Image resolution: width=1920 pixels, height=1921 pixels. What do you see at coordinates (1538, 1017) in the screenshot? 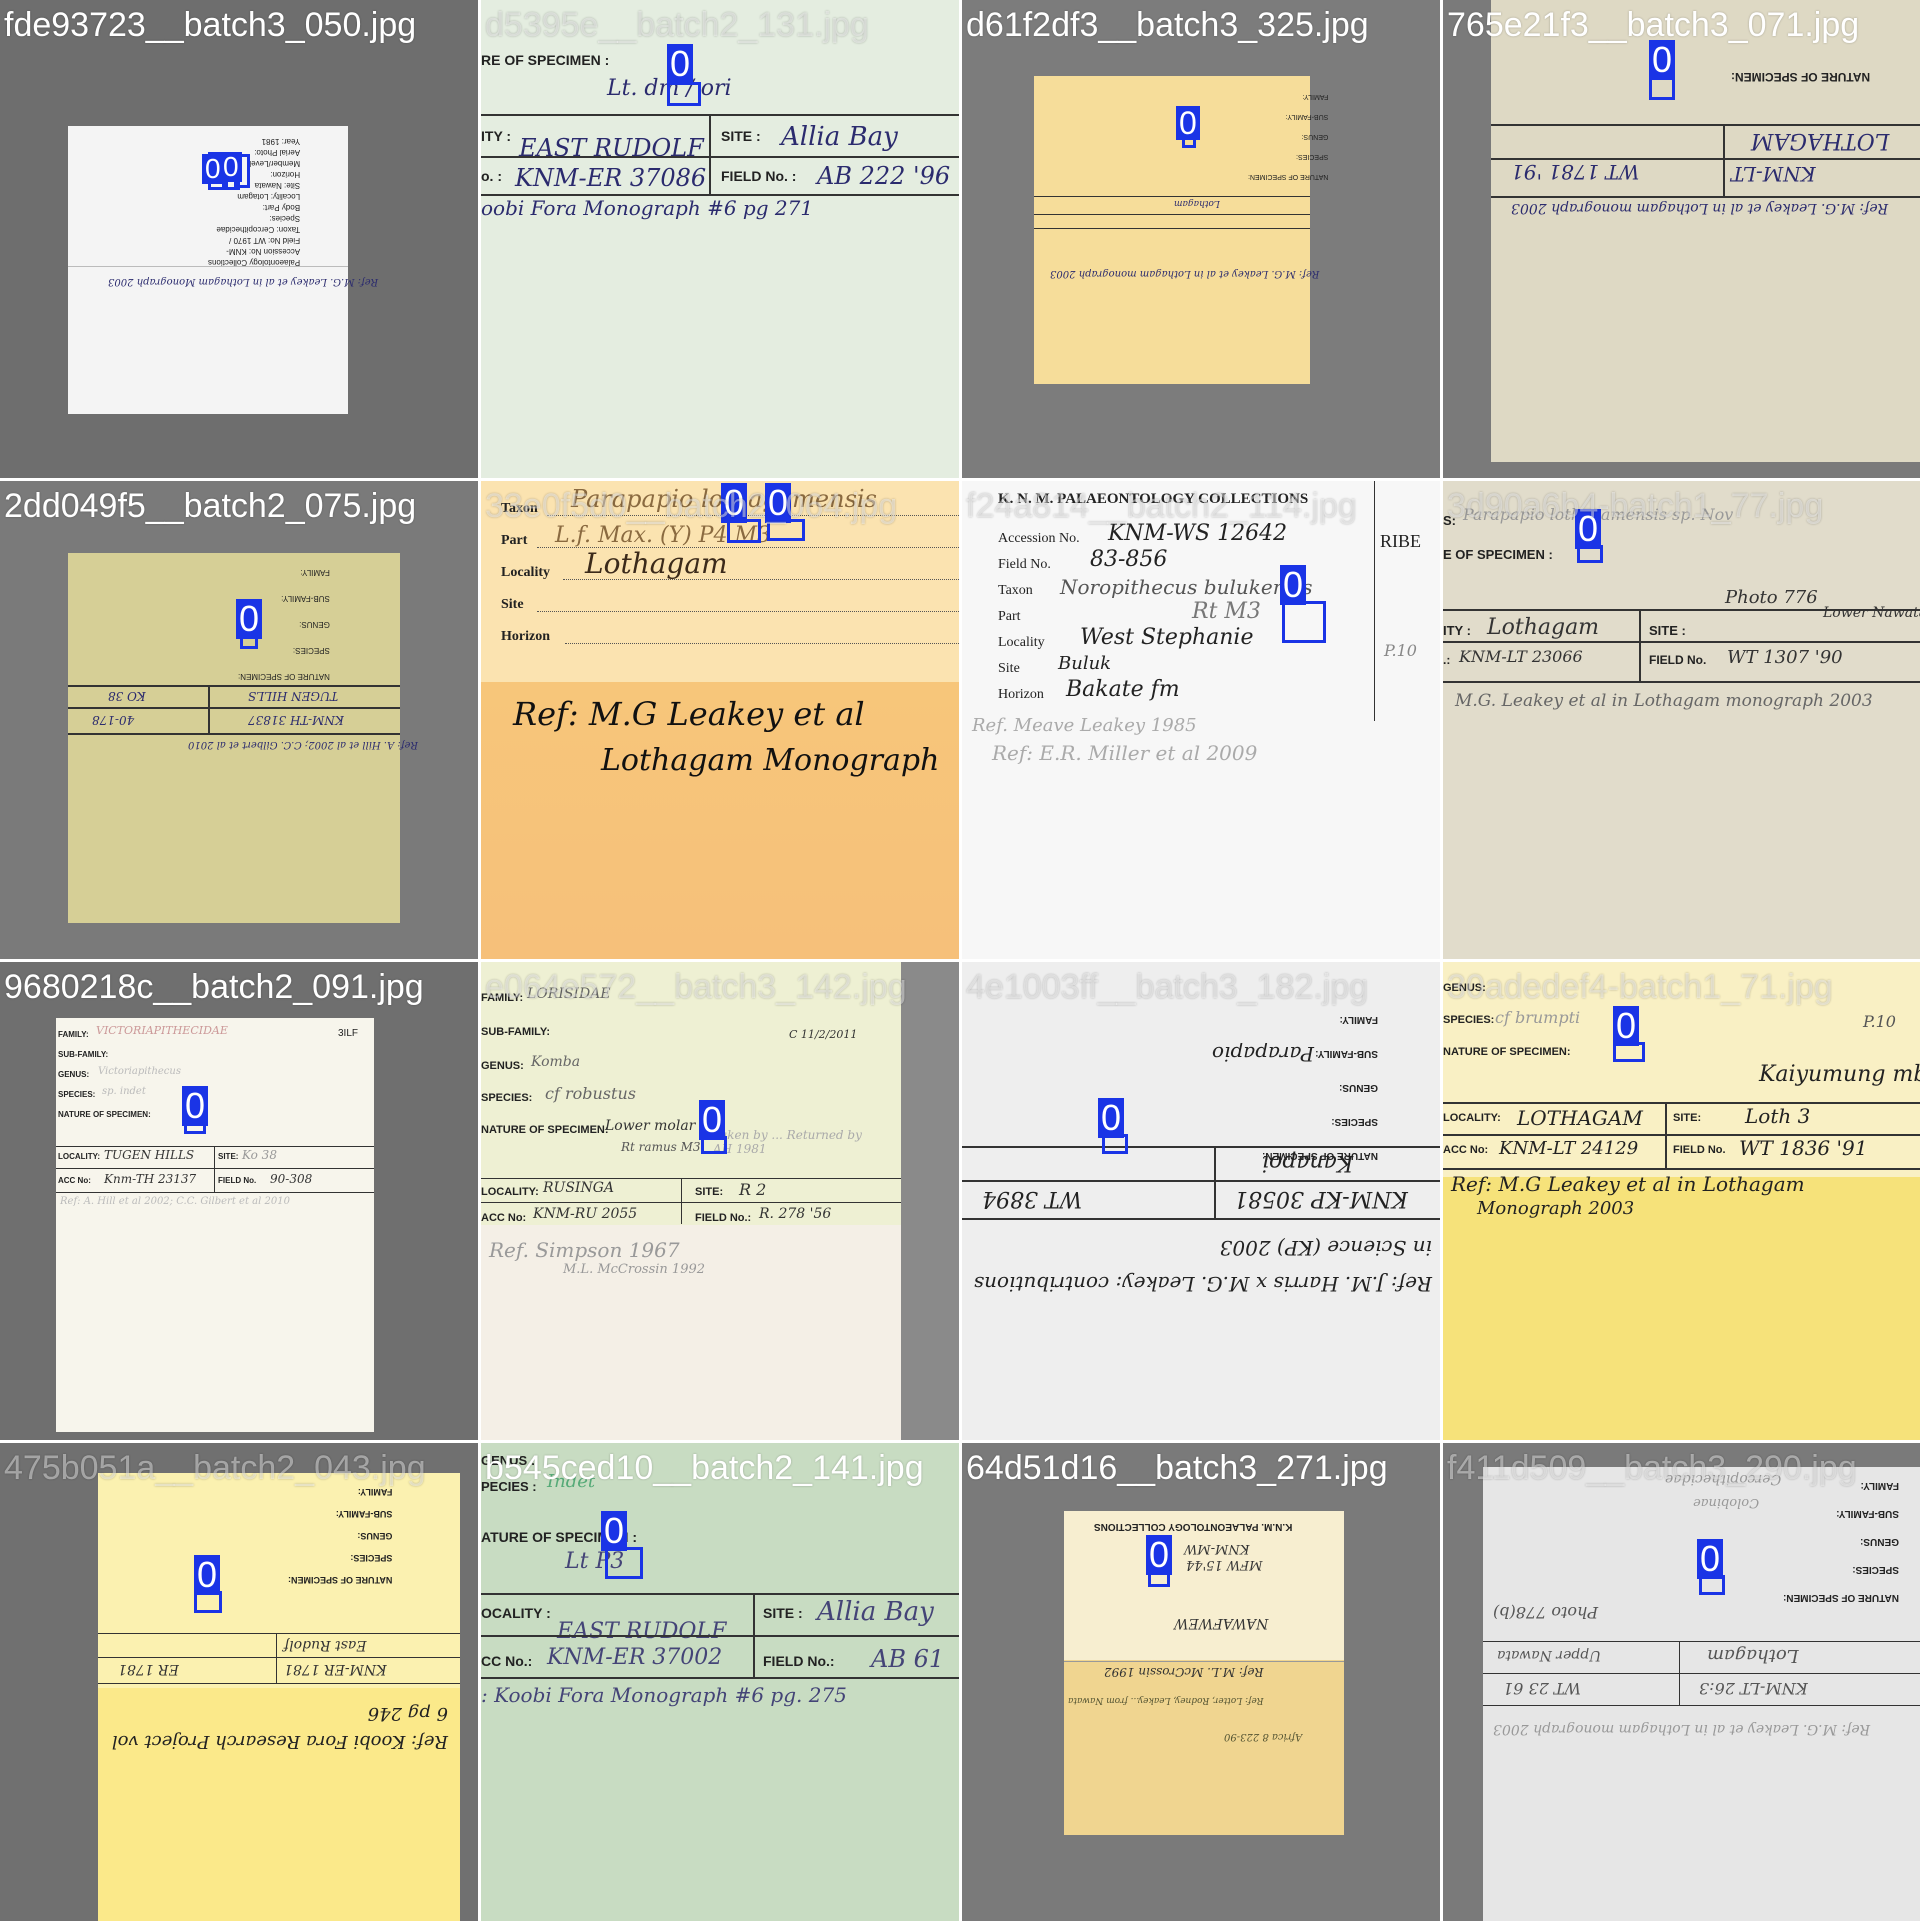
I see `value-species: cf brumpti` at bounding box center [1538, 1017].